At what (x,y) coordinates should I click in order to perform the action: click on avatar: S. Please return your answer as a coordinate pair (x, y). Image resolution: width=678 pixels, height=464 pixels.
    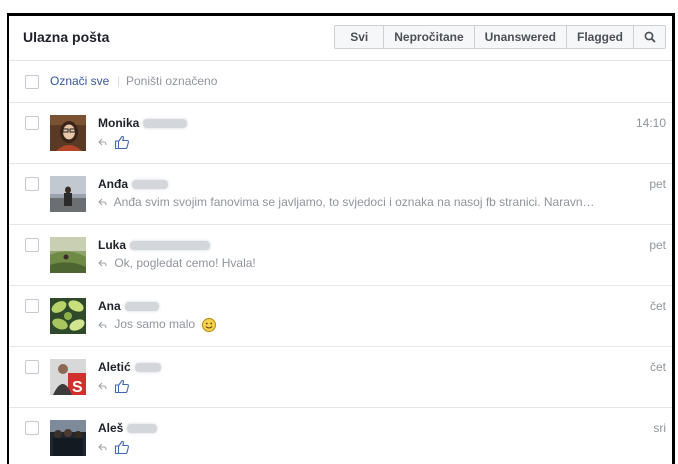
    Looking at the image, I should click on (68, 377).